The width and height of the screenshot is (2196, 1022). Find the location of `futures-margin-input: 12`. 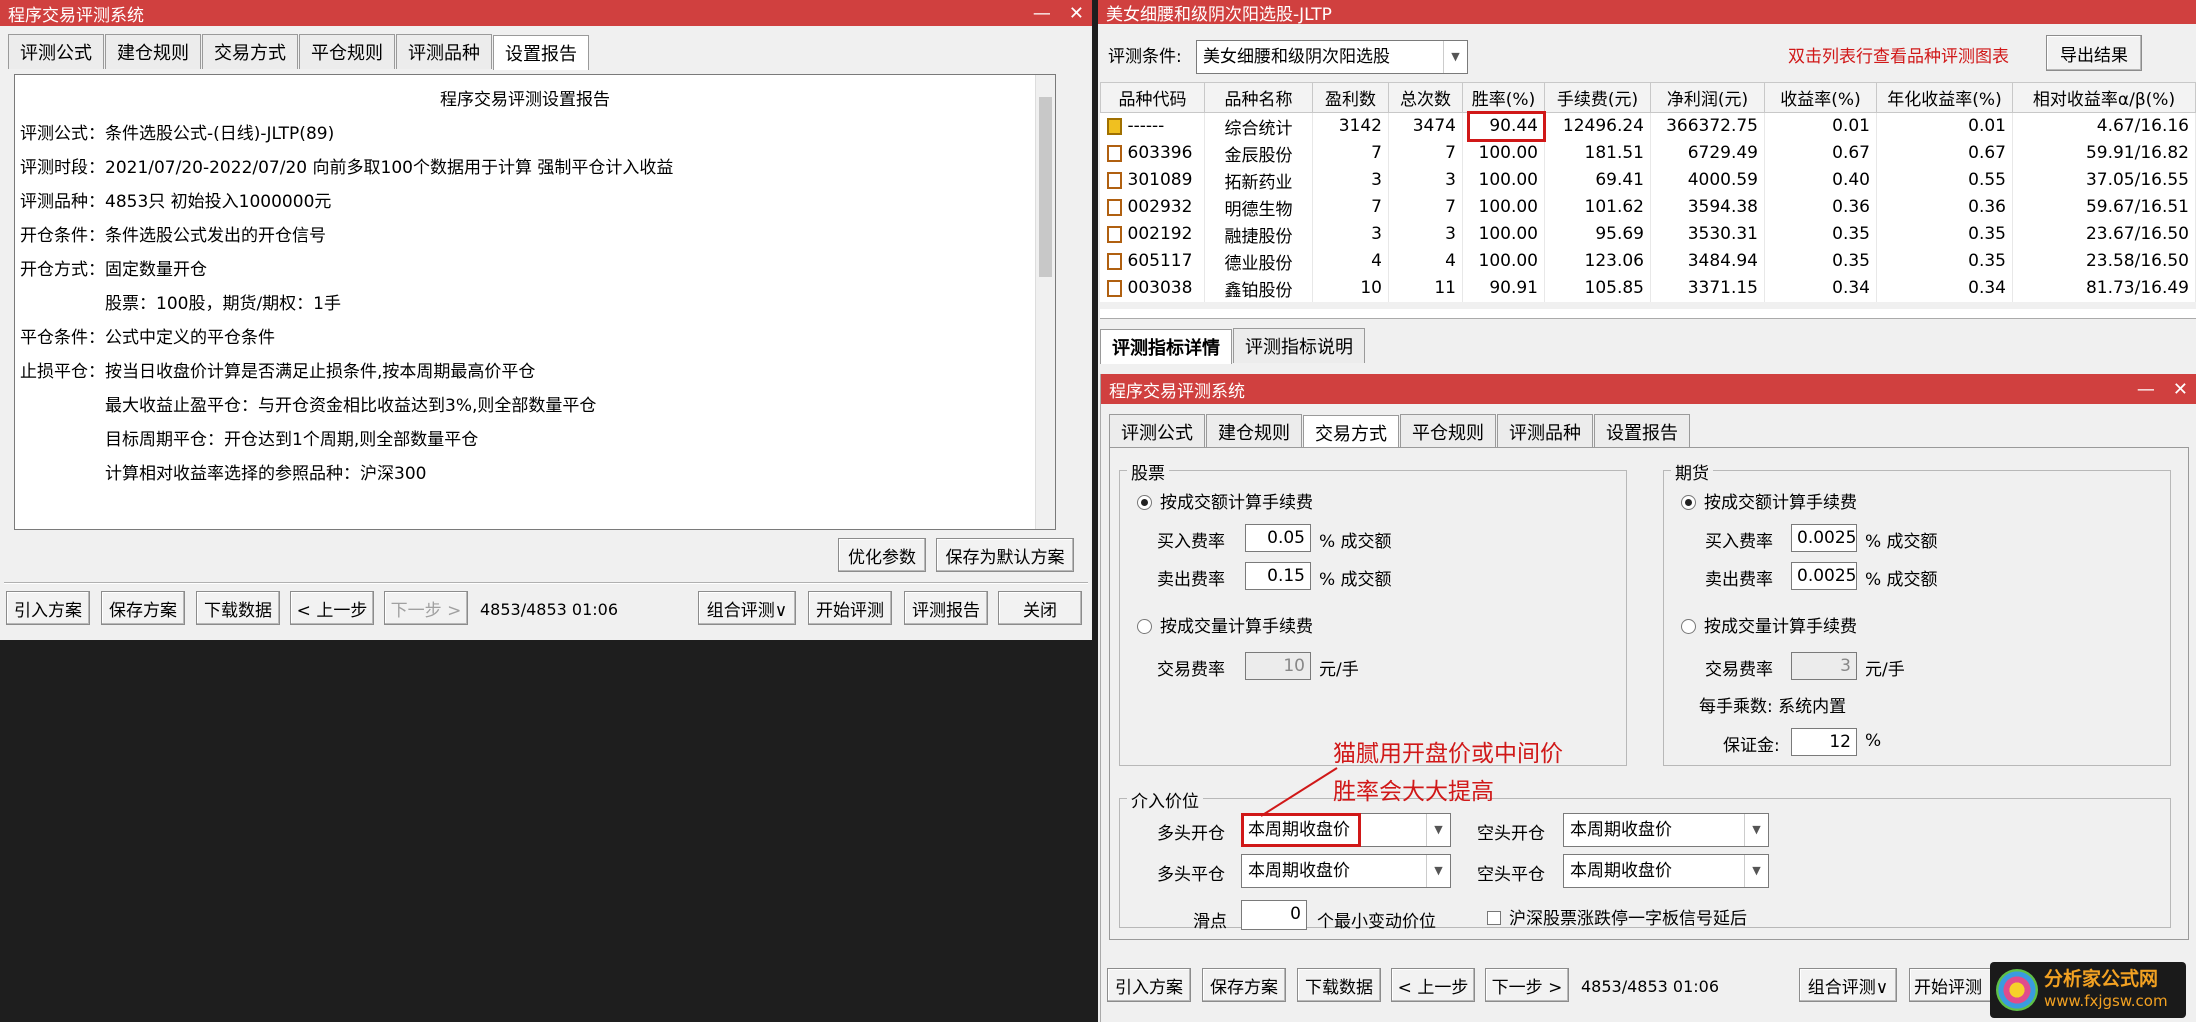

futures-margin-input: 12 is located at coordinates (1824, 742).